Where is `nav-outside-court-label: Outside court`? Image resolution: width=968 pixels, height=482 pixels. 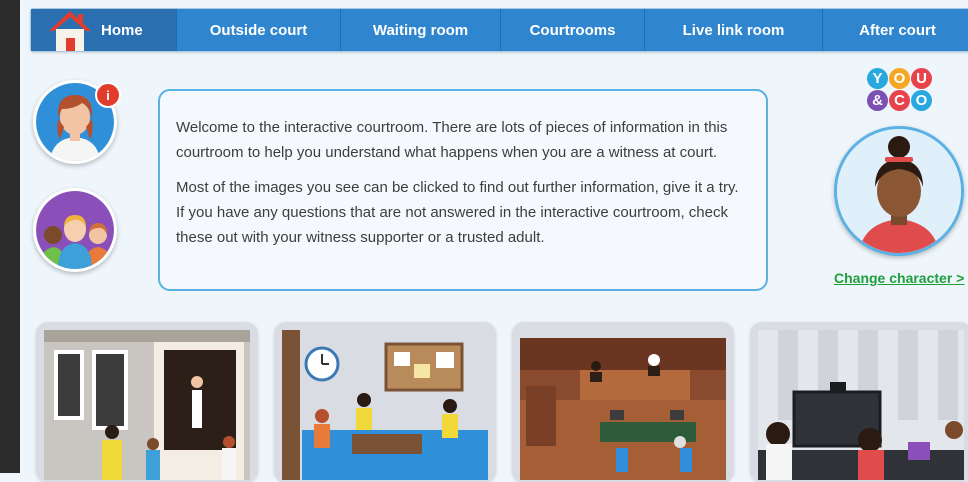
nav-outside-court-label: Outside court is located at coordinates (258, 30).